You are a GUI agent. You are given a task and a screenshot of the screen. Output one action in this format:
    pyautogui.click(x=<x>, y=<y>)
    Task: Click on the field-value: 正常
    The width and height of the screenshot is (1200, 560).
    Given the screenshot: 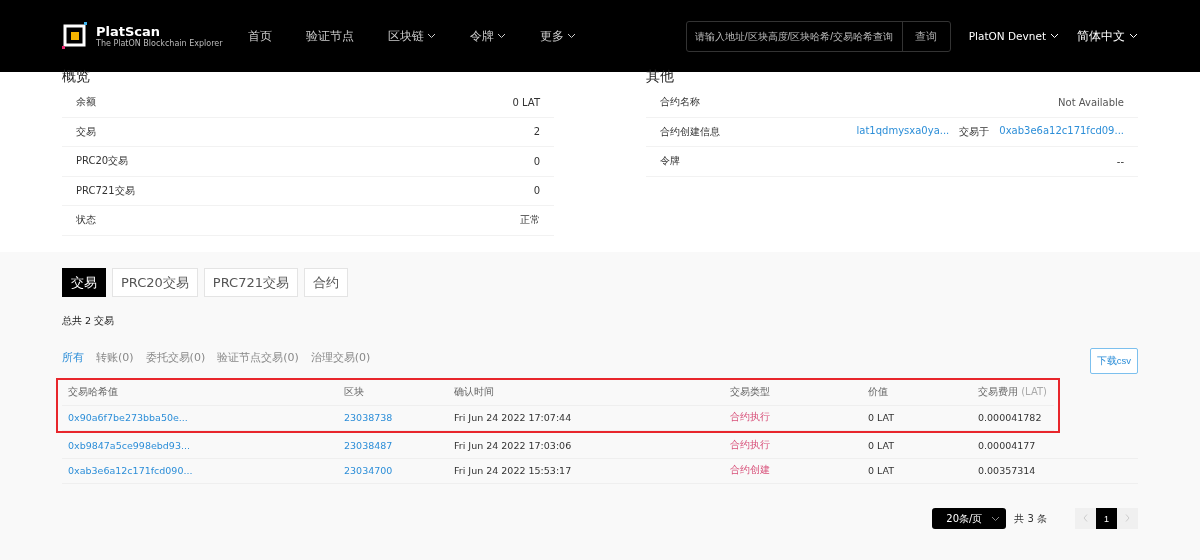 What is the action you would take?
    pyautogui.click(x=530, y=220)
    